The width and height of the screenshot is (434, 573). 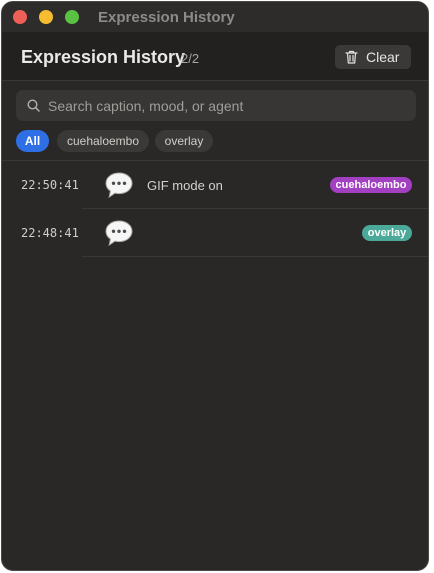 What do you see at coordinates (33, 105) in the screenshot?
I see `search-icon` at bounding box center [33, 105].